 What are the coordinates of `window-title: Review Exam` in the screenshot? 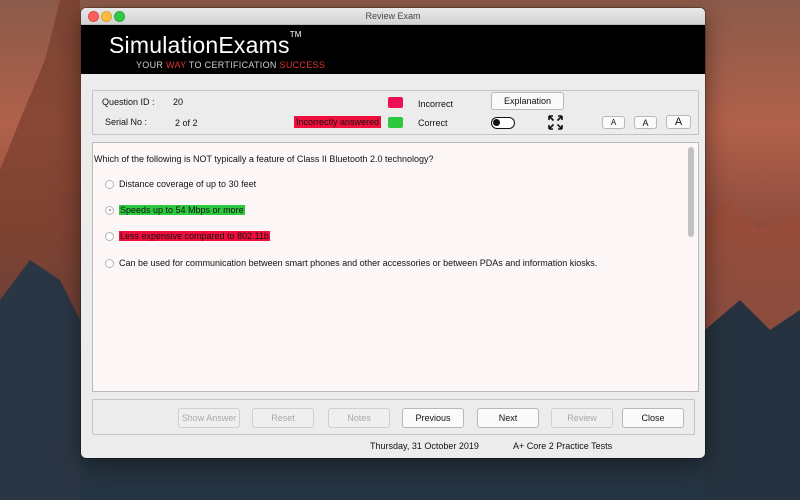 It's located at (393, 16).